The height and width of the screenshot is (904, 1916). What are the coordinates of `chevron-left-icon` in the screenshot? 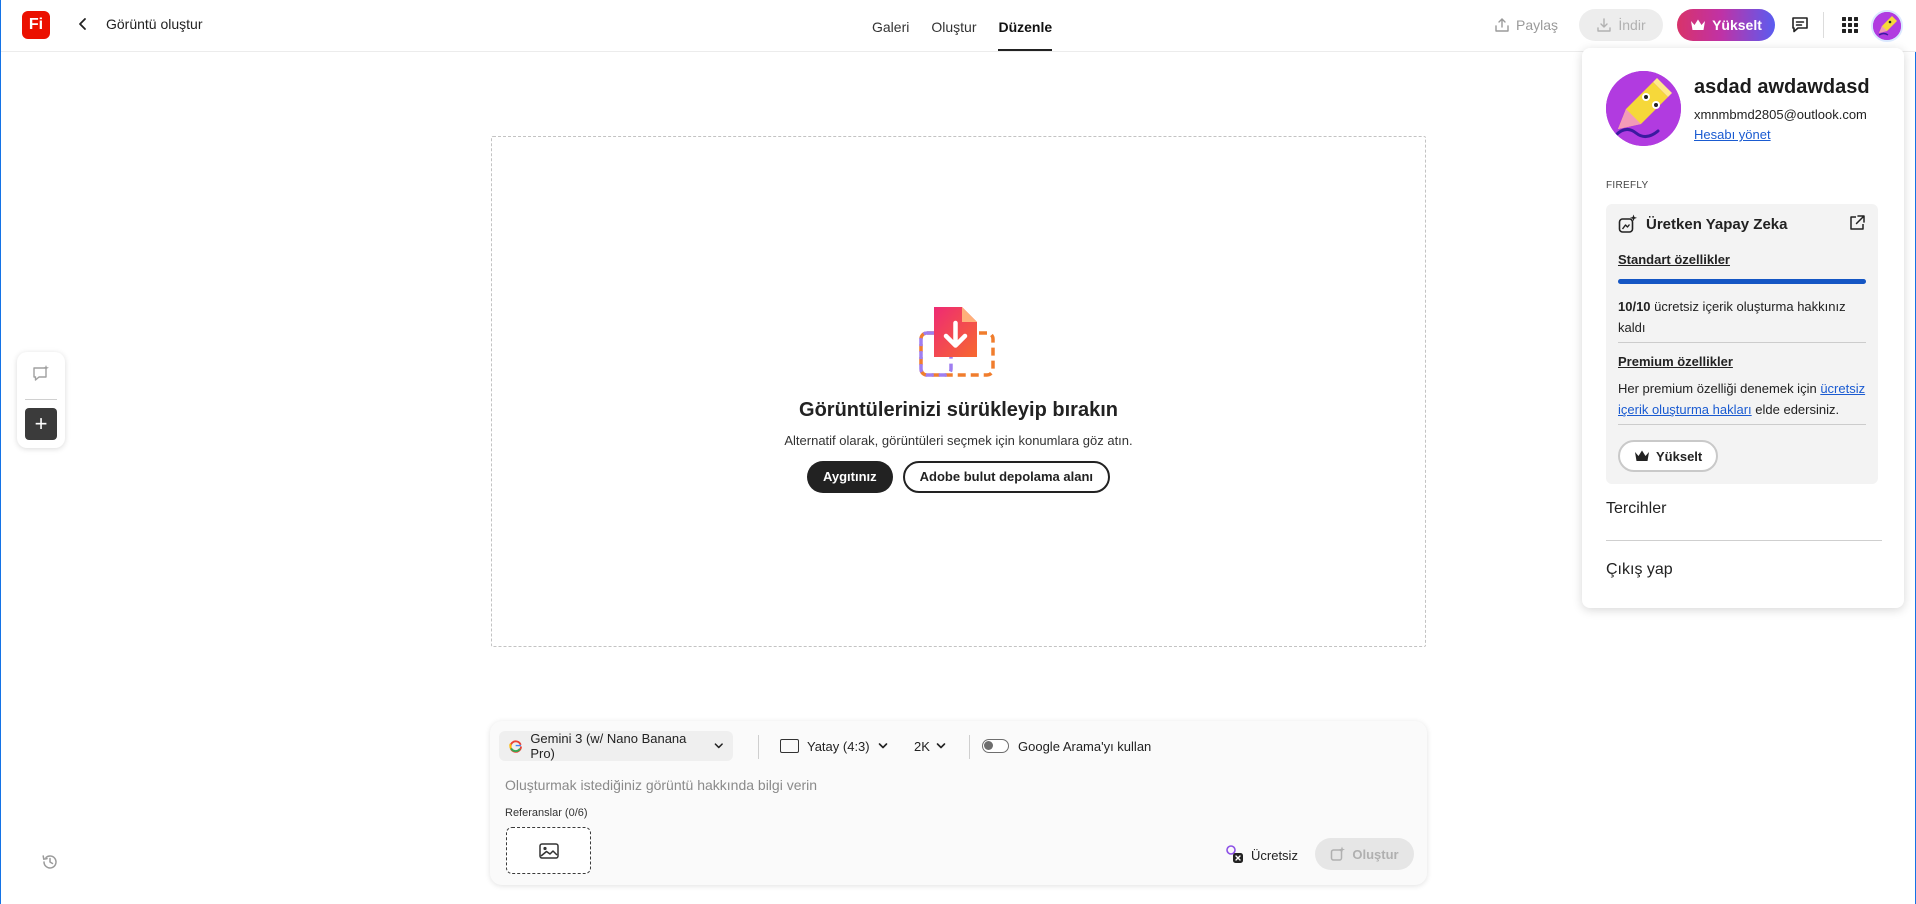 It's located at (82, 24).